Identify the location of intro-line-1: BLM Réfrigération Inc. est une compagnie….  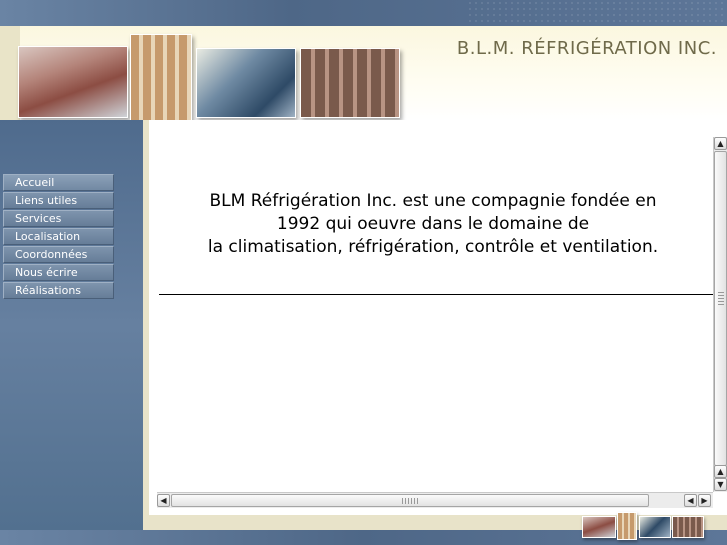
(433, 201).